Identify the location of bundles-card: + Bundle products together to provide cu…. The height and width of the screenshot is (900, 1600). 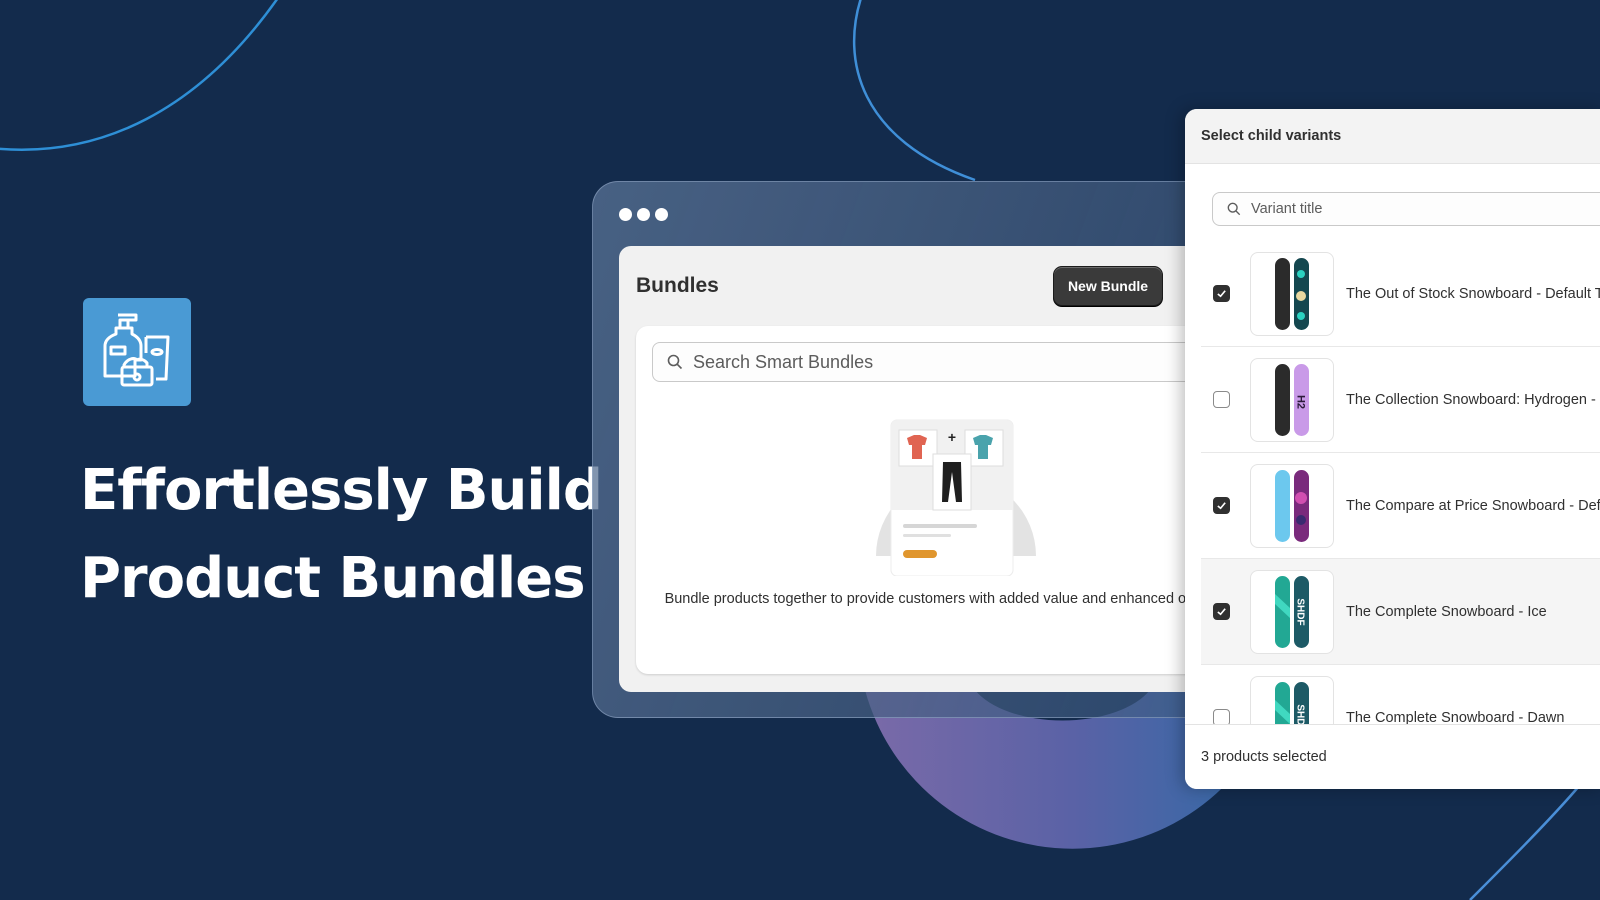
(944, 500).